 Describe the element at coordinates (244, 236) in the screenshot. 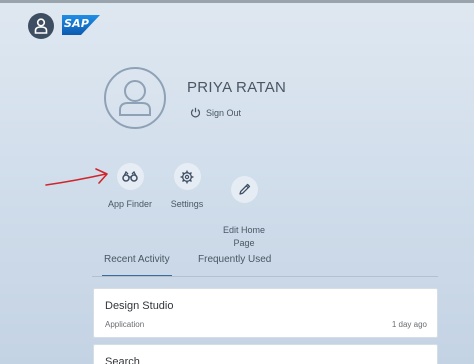

I see `edit-home-page-label: Edit Home Page` at that location.